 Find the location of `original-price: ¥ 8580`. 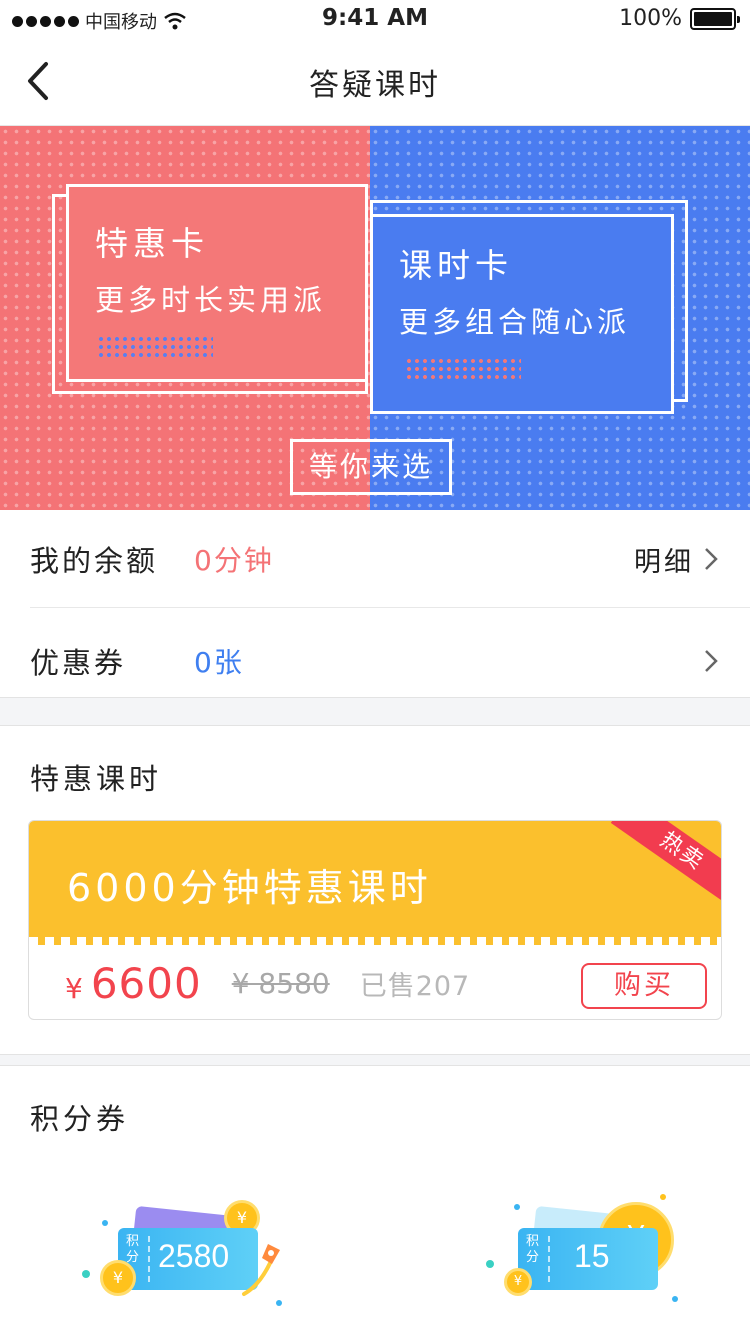

original-price: ¥ 8580 is located at coordinates (280, 983).